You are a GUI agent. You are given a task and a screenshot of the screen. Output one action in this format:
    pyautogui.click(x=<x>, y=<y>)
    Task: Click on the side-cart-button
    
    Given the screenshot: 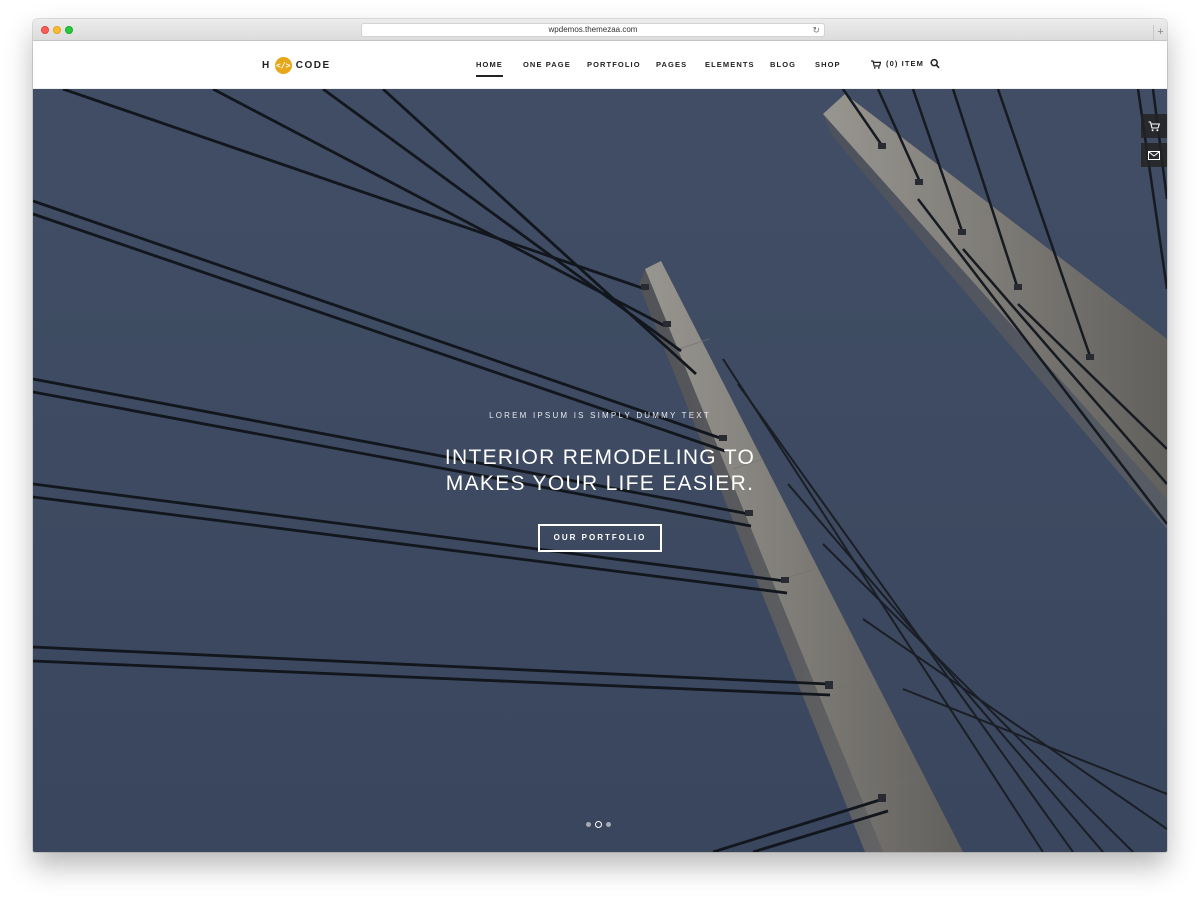 What is the action you would take?
    pyautogui.click(x=1154, y=126)
    